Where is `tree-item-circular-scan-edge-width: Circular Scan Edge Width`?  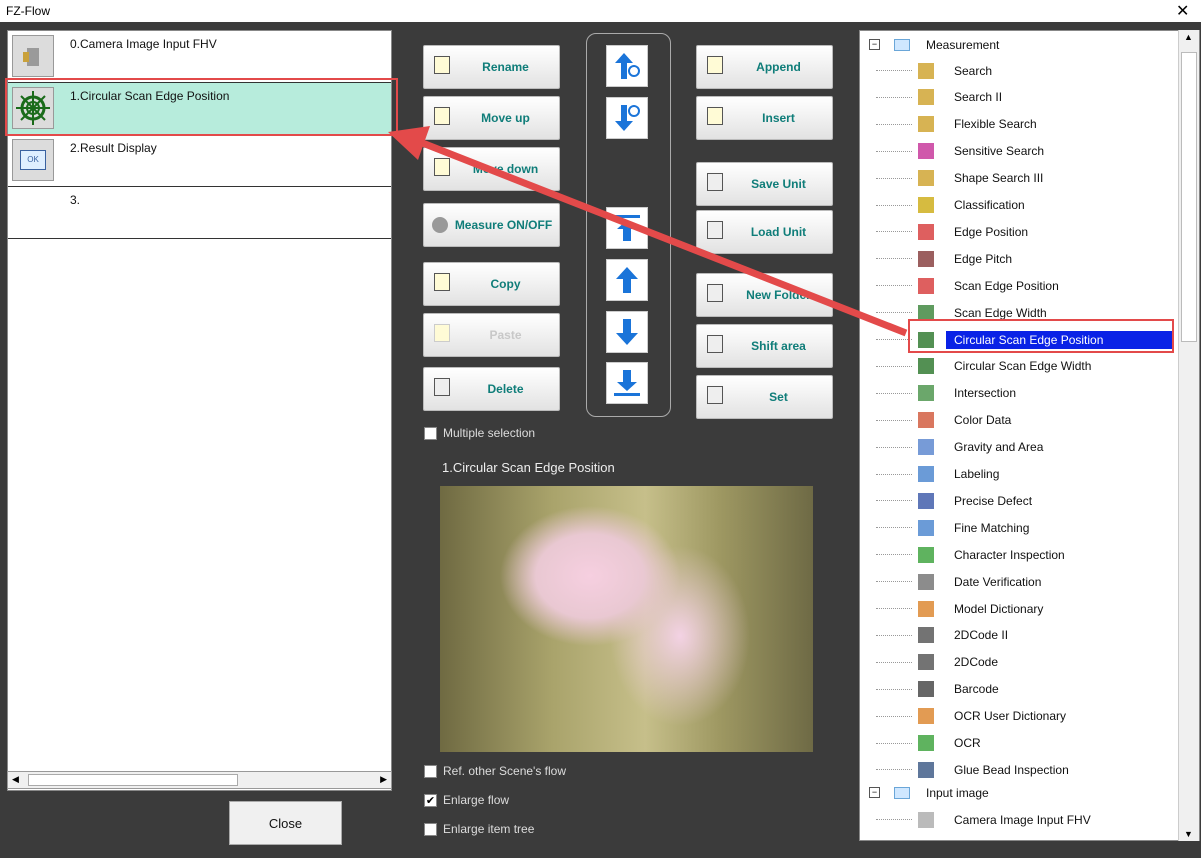 tree-item-circular-scan-edge-width: Circular Scan Edge Width is located at coordinates (1020, 366).